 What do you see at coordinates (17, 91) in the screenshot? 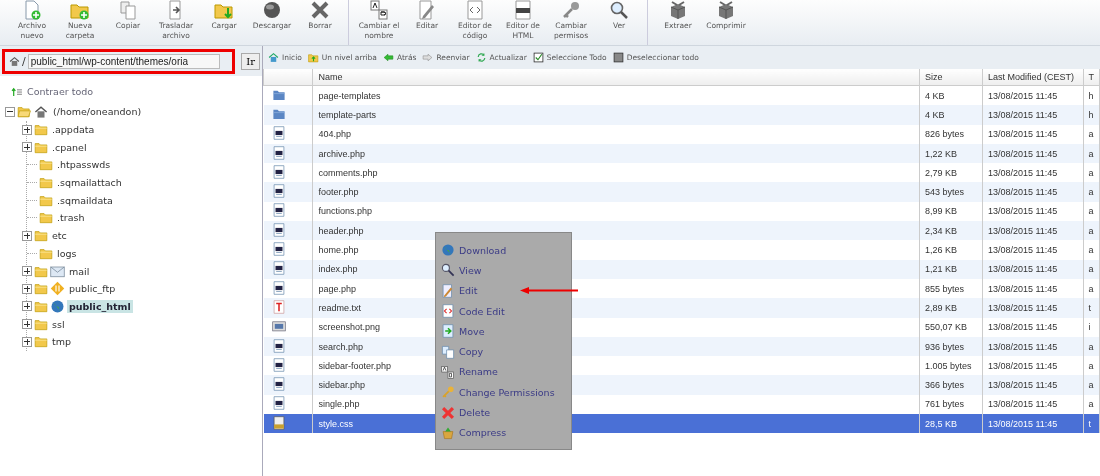
I see `collapse-icon` at bounding box center [17, 91].